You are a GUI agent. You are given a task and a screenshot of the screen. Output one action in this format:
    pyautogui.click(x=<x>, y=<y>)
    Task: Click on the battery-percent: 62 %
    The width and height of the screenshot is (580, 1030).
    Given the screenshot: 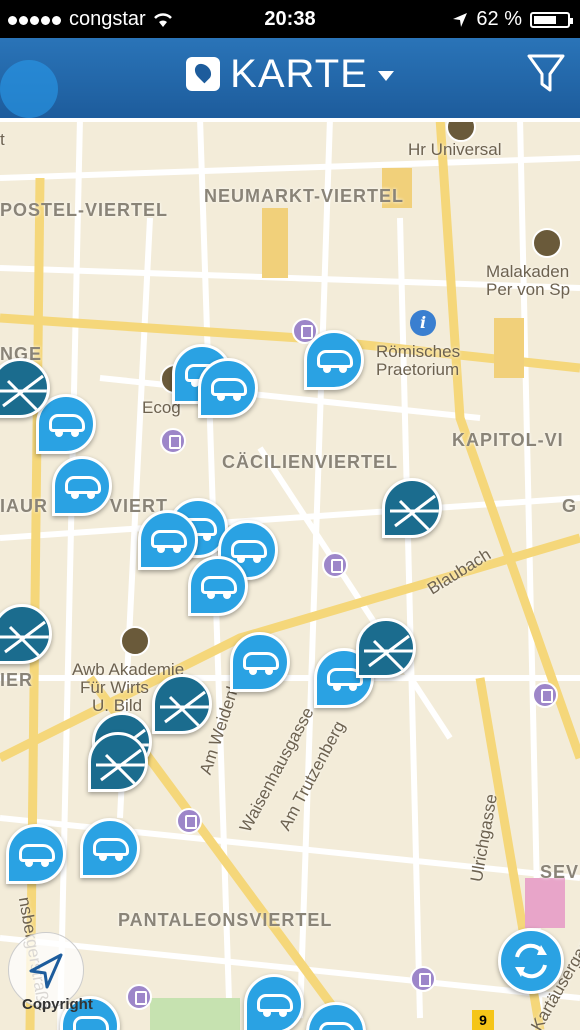 What is the action you would take?
    pyautogui.click(x=499, y=19)
    